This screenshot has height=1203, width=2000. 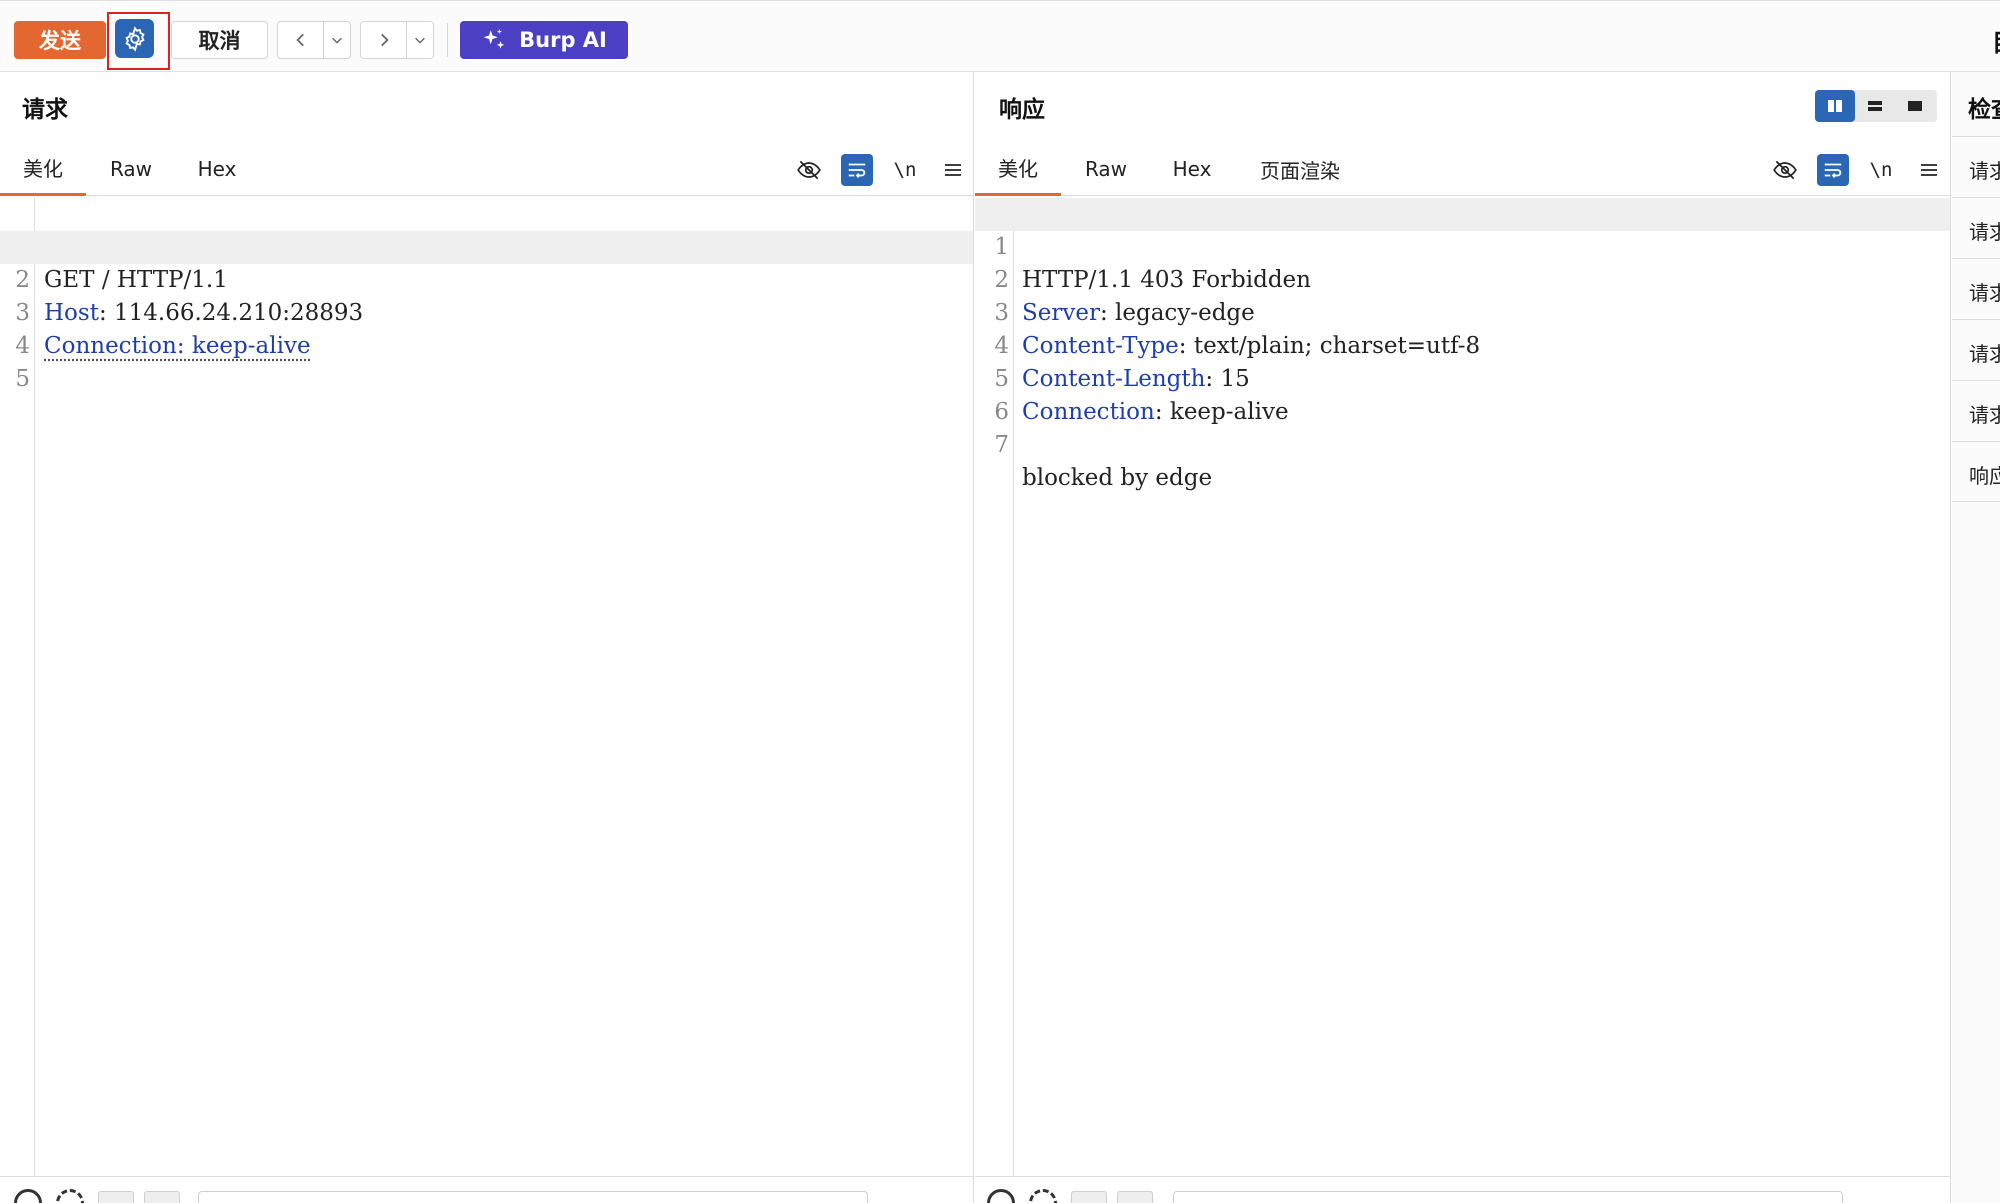 I want to click on response-tab-raw: Raw, so click(x=1106, y=169).